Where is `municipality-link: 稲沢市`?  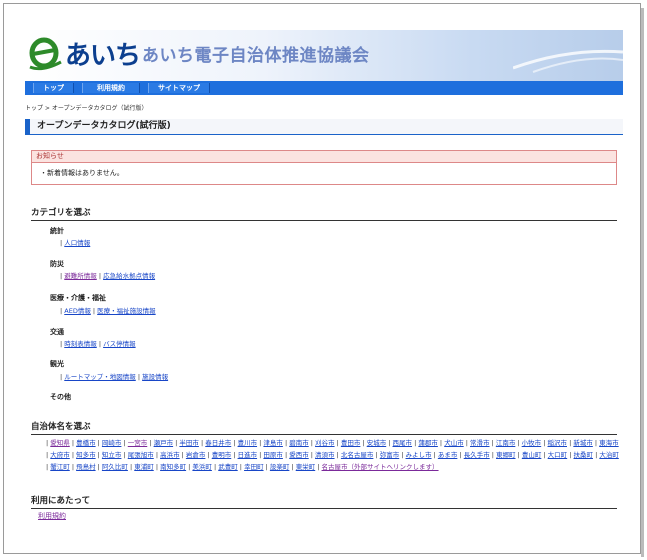 municipality-link: 稲沢市 is located at coordinates (558, 443).